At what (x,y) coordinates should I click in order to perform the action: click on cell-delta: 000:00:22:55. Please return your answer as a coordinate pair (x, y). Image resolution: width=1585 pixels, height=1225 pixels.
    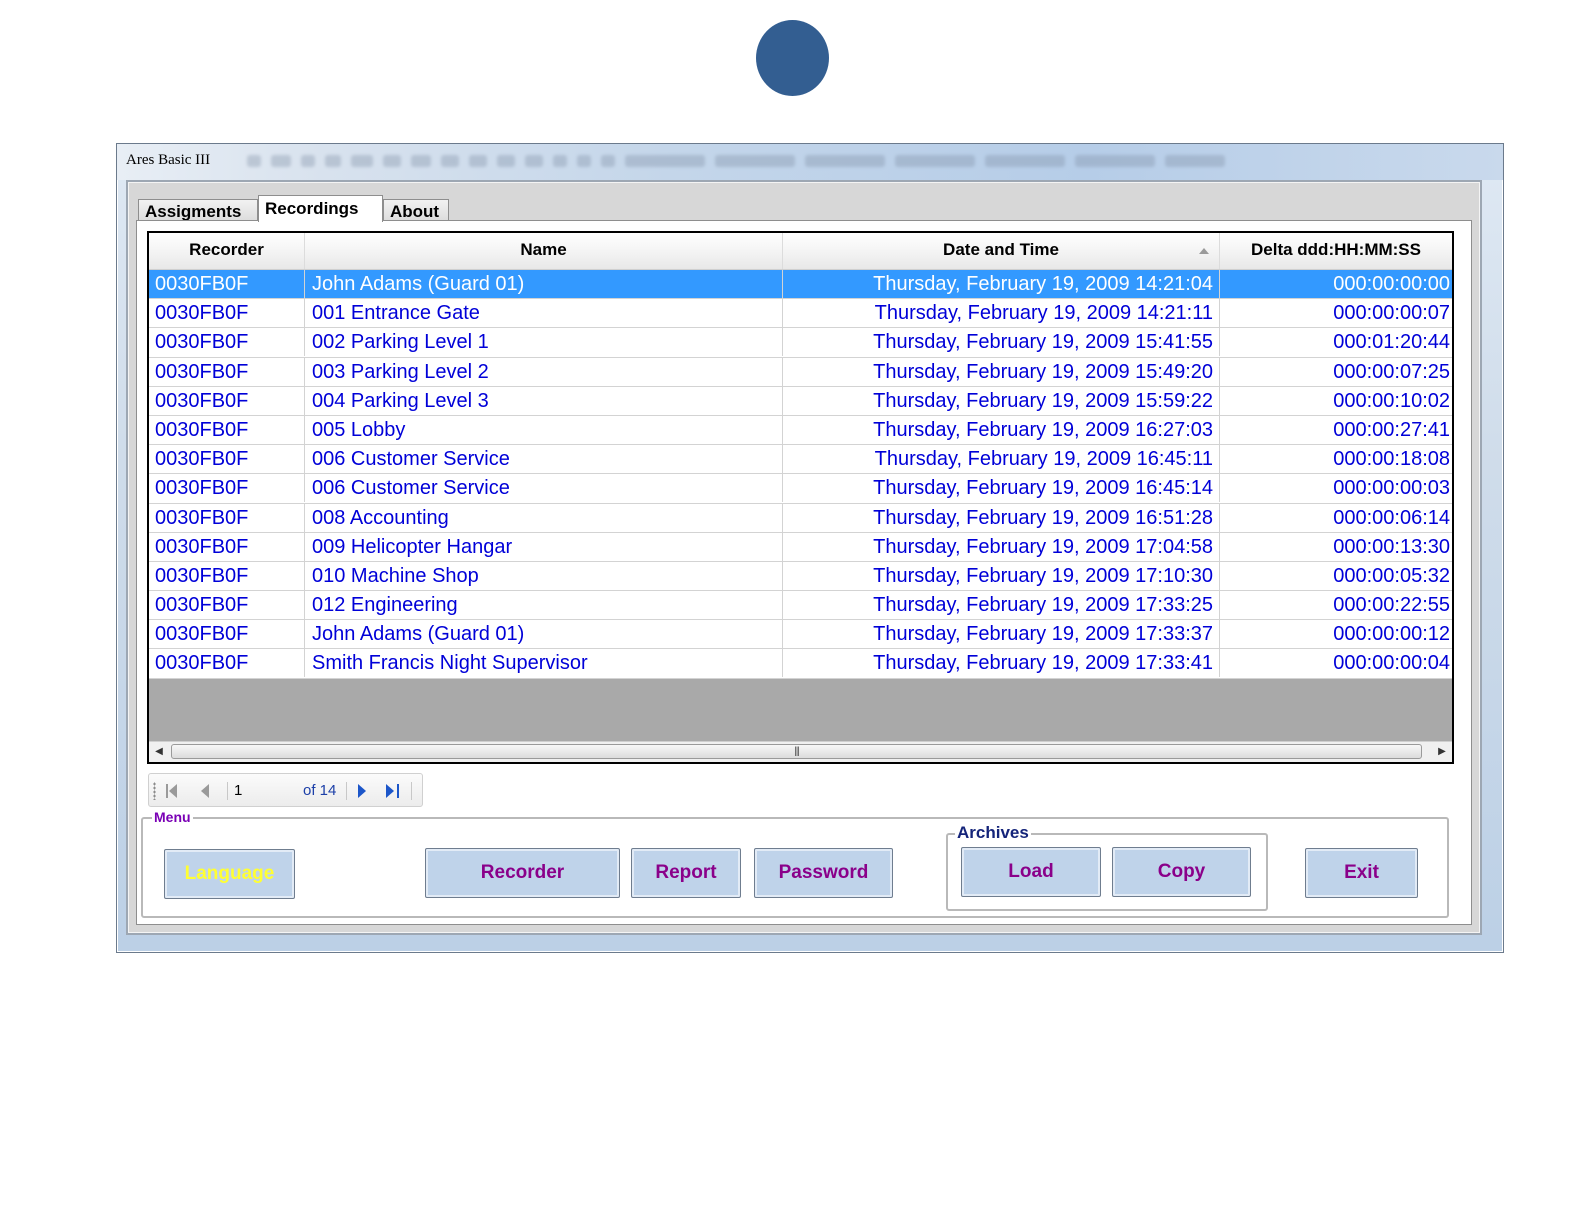
    Looking at the image, I should click on (1336, 605).